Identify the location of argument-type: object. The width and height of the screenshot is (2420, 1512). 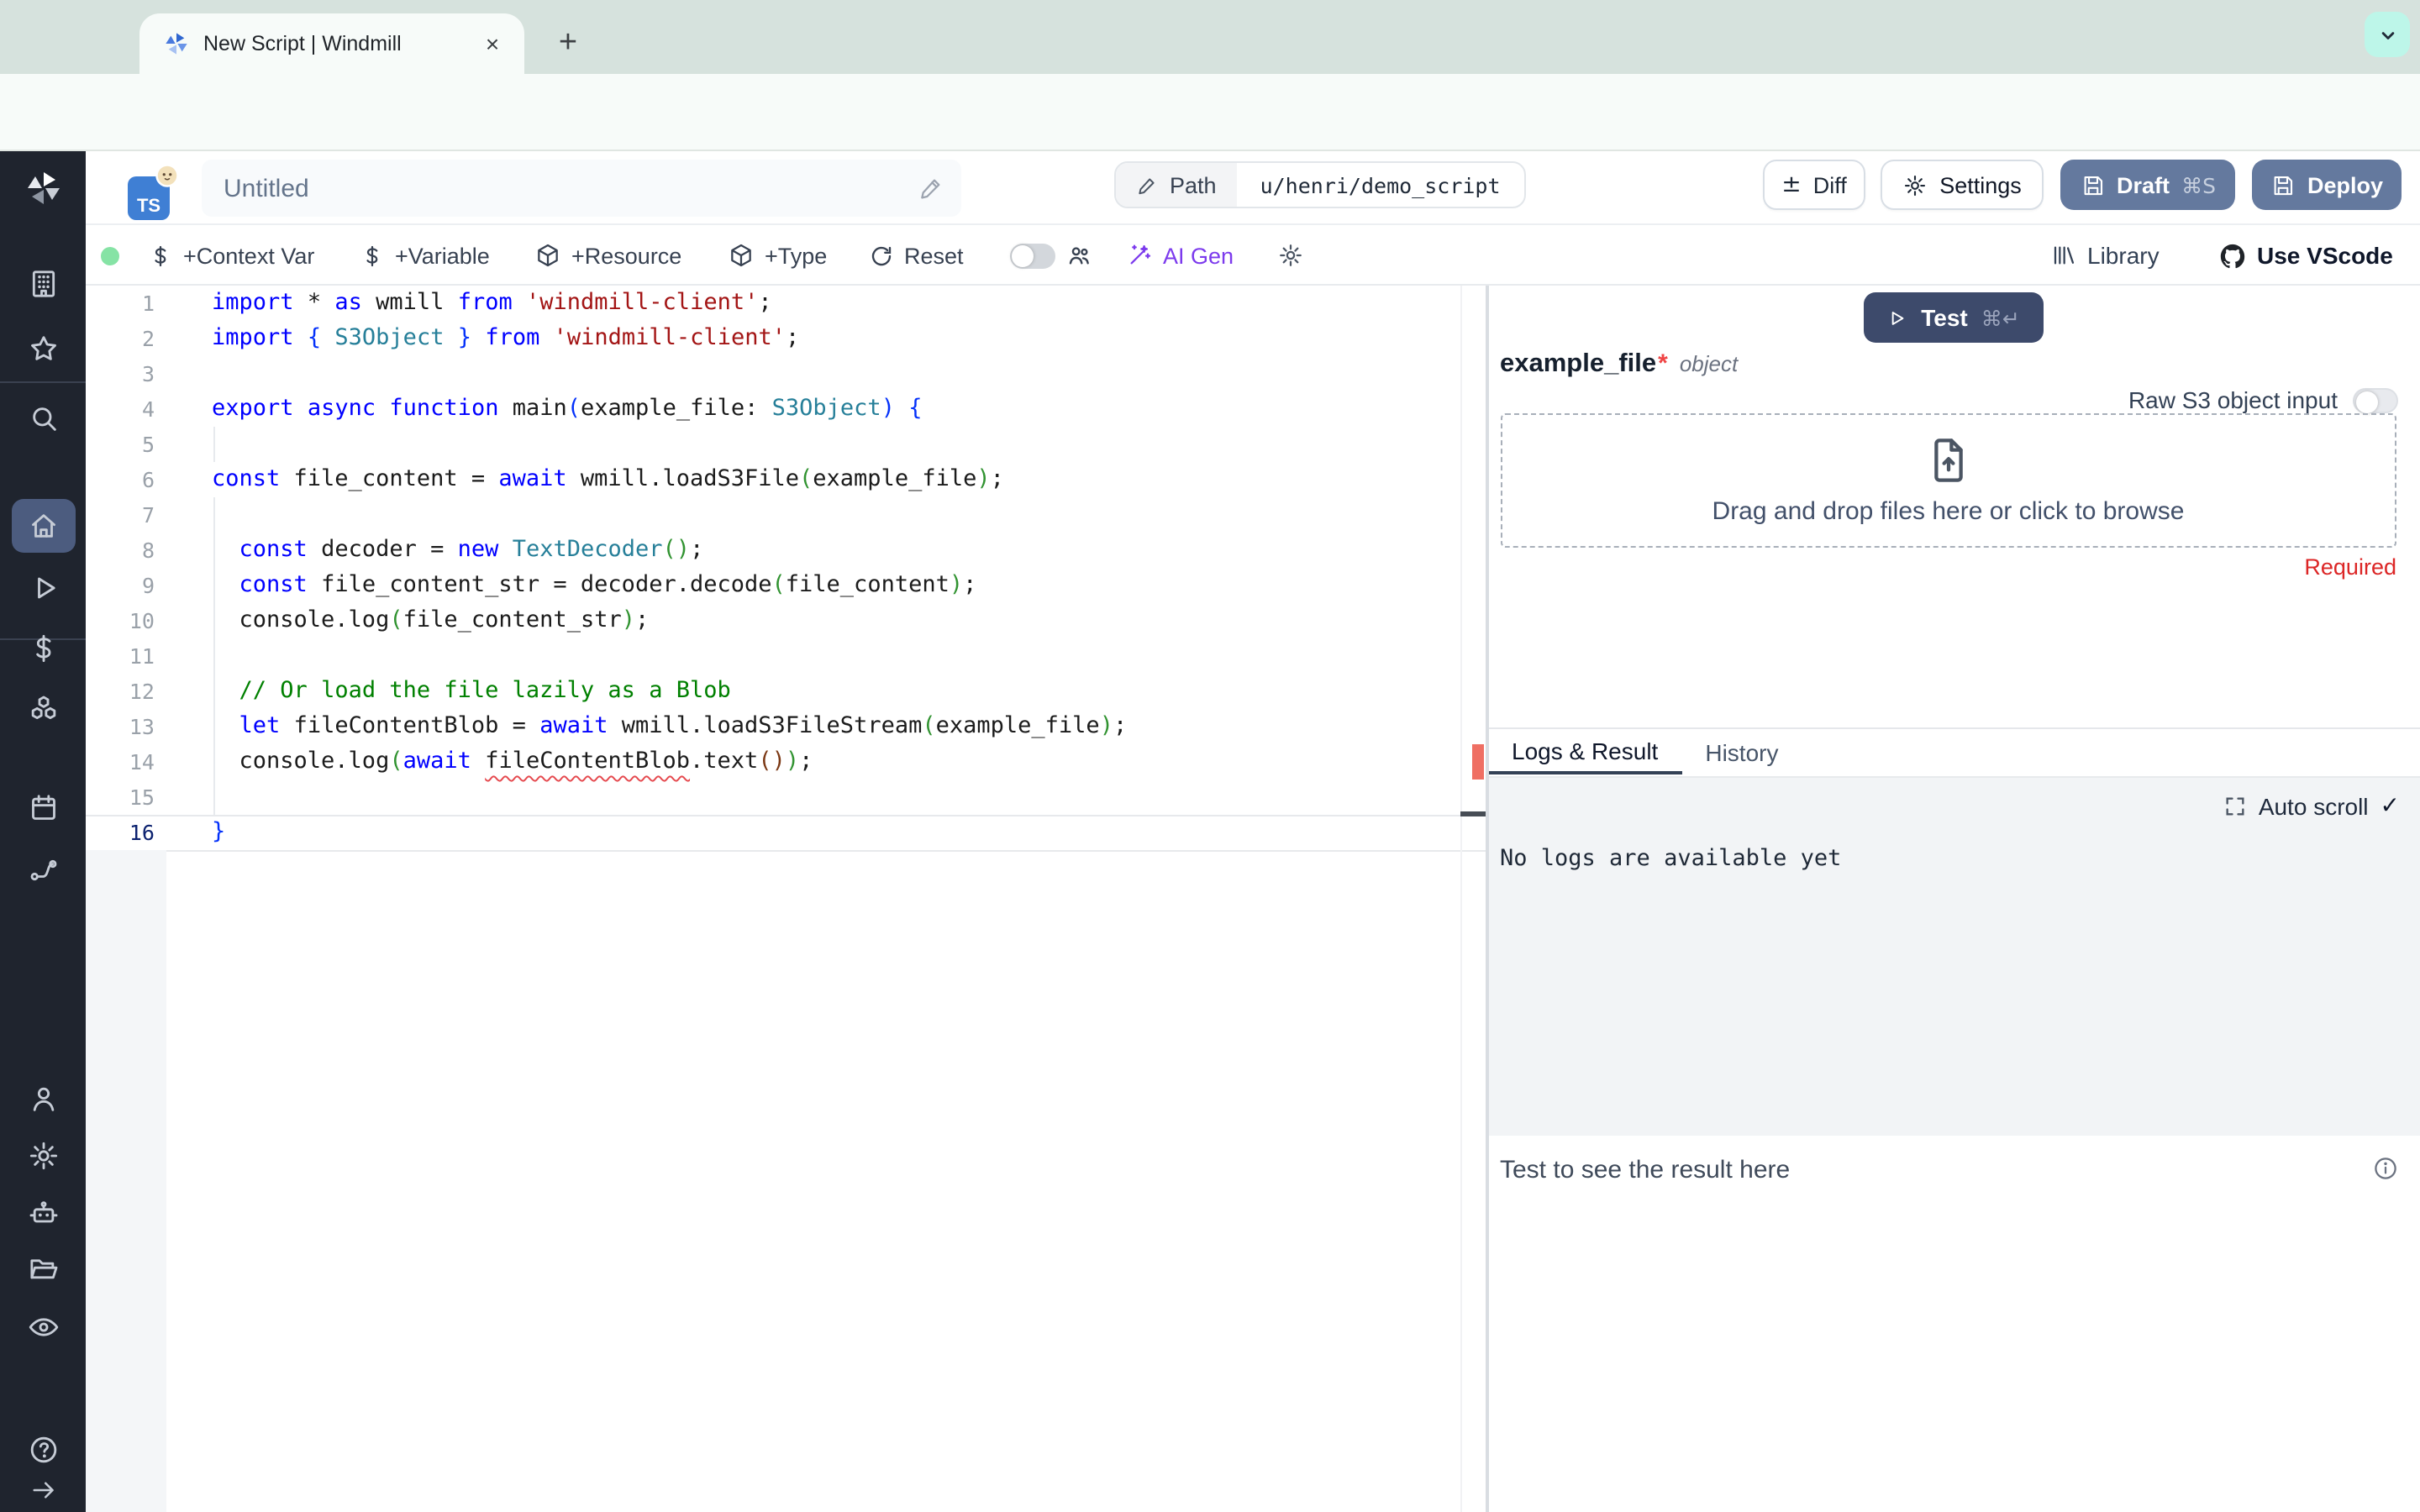
(1709, 363).